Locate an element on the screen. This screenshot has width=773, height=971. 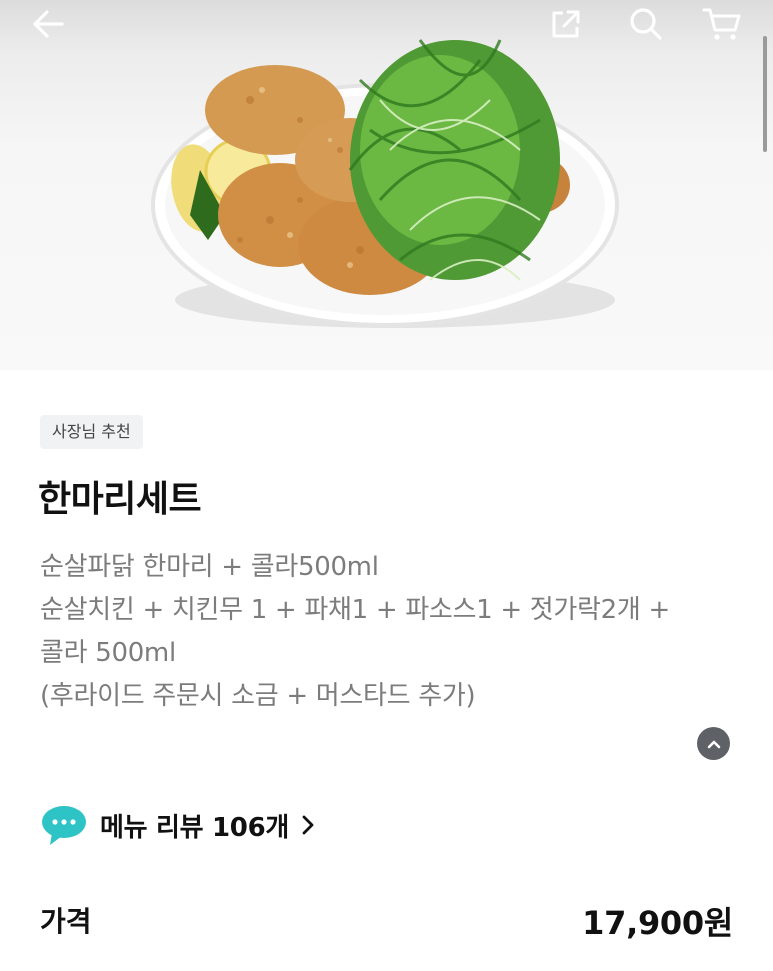
cart-button is located at coordinates (722, 24).